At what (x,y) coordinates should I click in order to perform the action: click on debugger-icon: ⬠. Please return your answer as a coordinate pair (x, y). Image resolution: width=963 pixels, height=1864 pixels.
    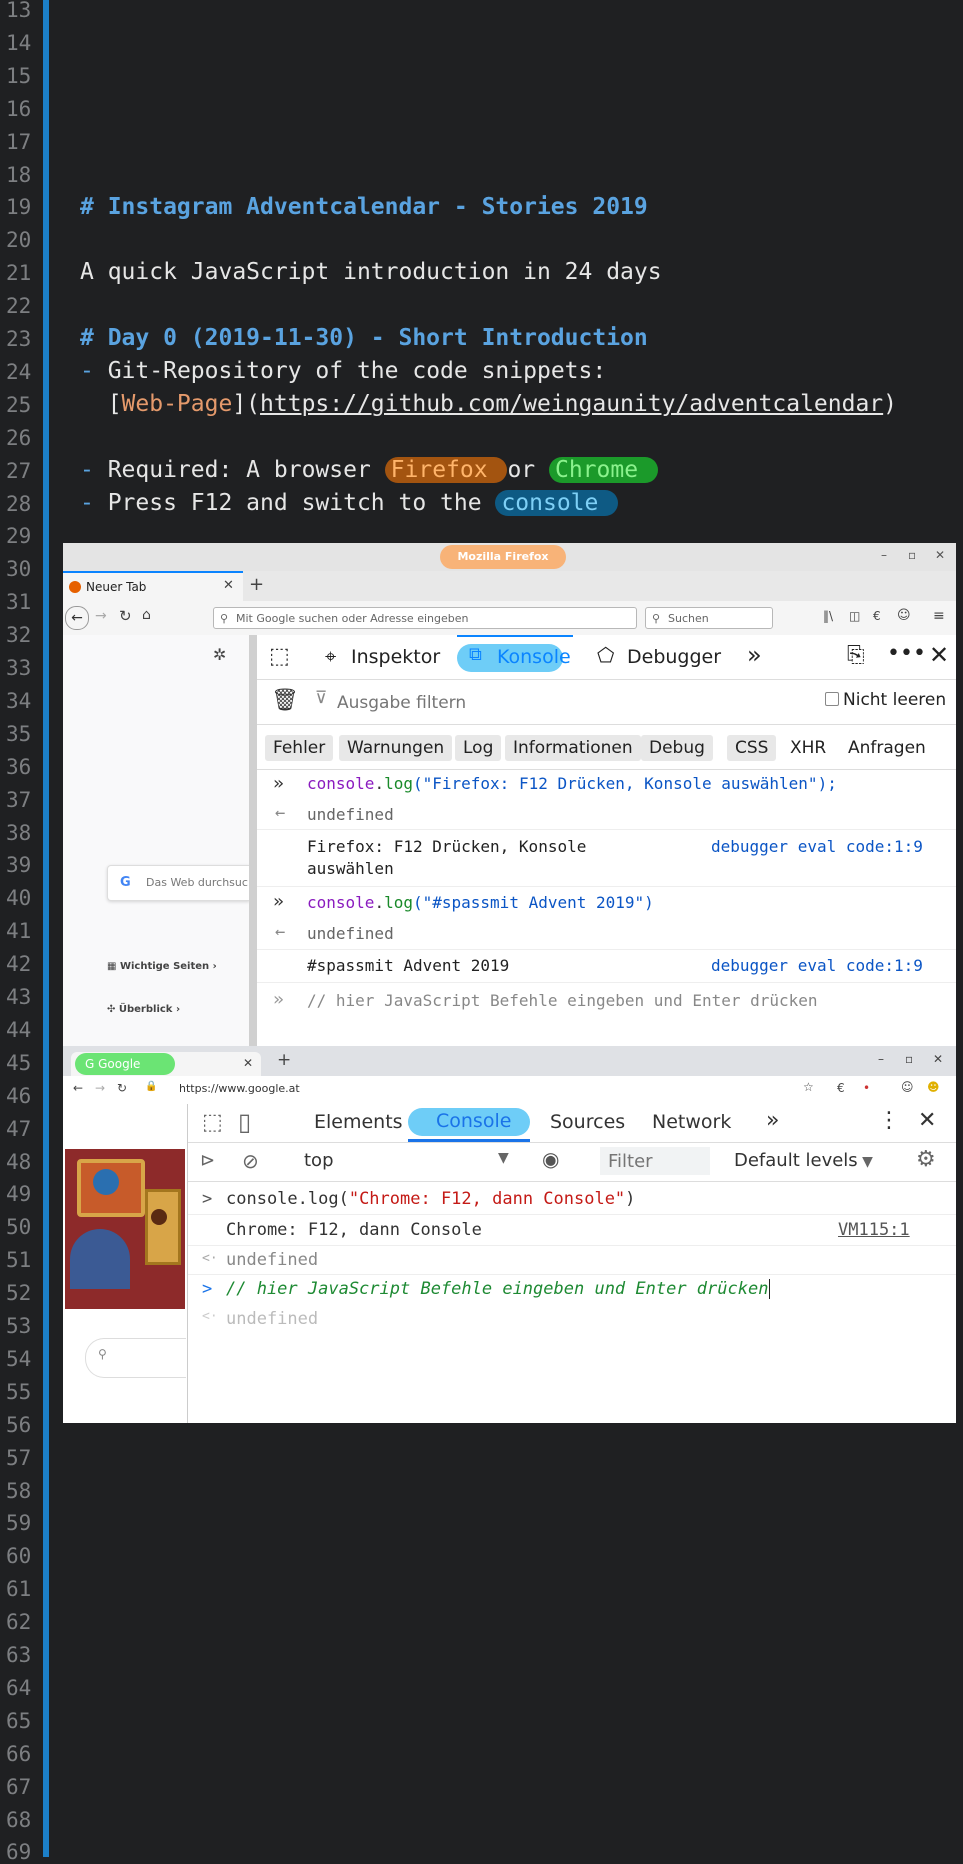
    Looking at the image, I should click on (606, 655).